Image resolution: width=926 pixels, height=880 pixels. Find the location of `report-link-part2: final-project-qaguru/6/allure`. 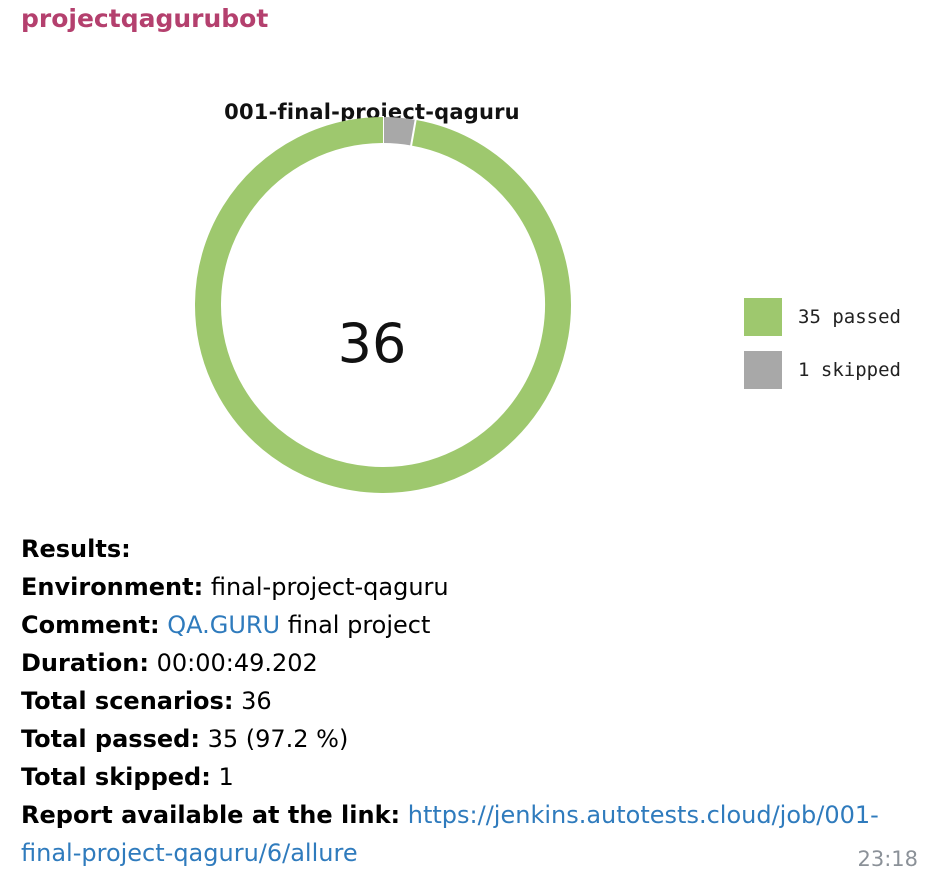

report-link-part2: final-project-qaguru/6/allure is located at coordinates (189, 853).